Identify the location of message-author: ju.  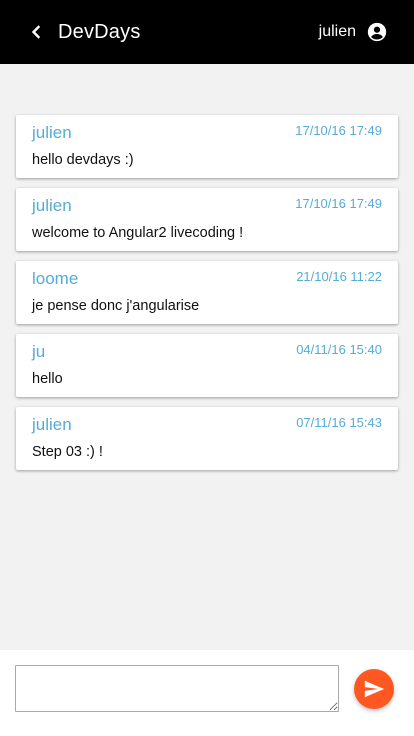
(39, 351).